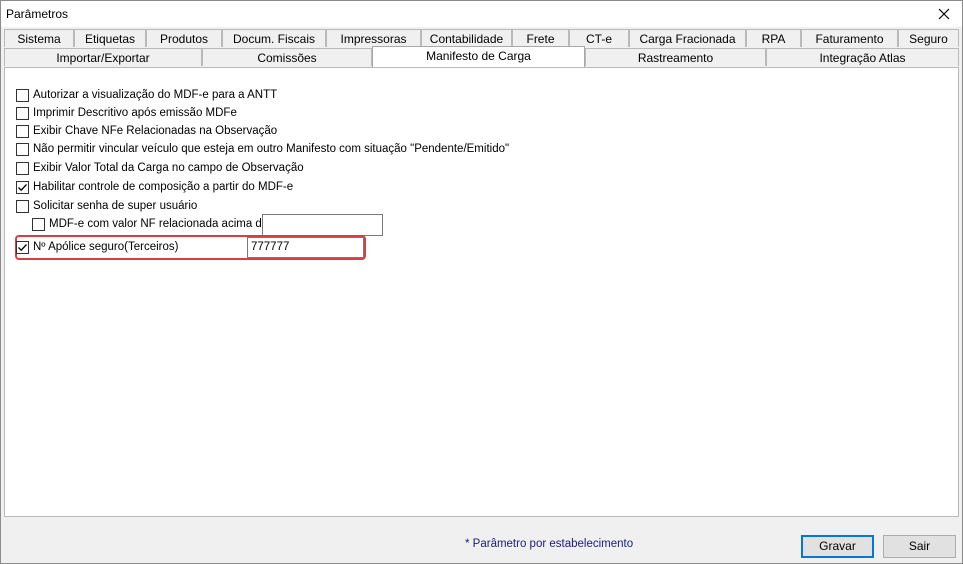 The height and width of the screenshot is (564, 963). I want to click on tab-docum-fiscais: Docum. Fiscais, so click(274, 38).